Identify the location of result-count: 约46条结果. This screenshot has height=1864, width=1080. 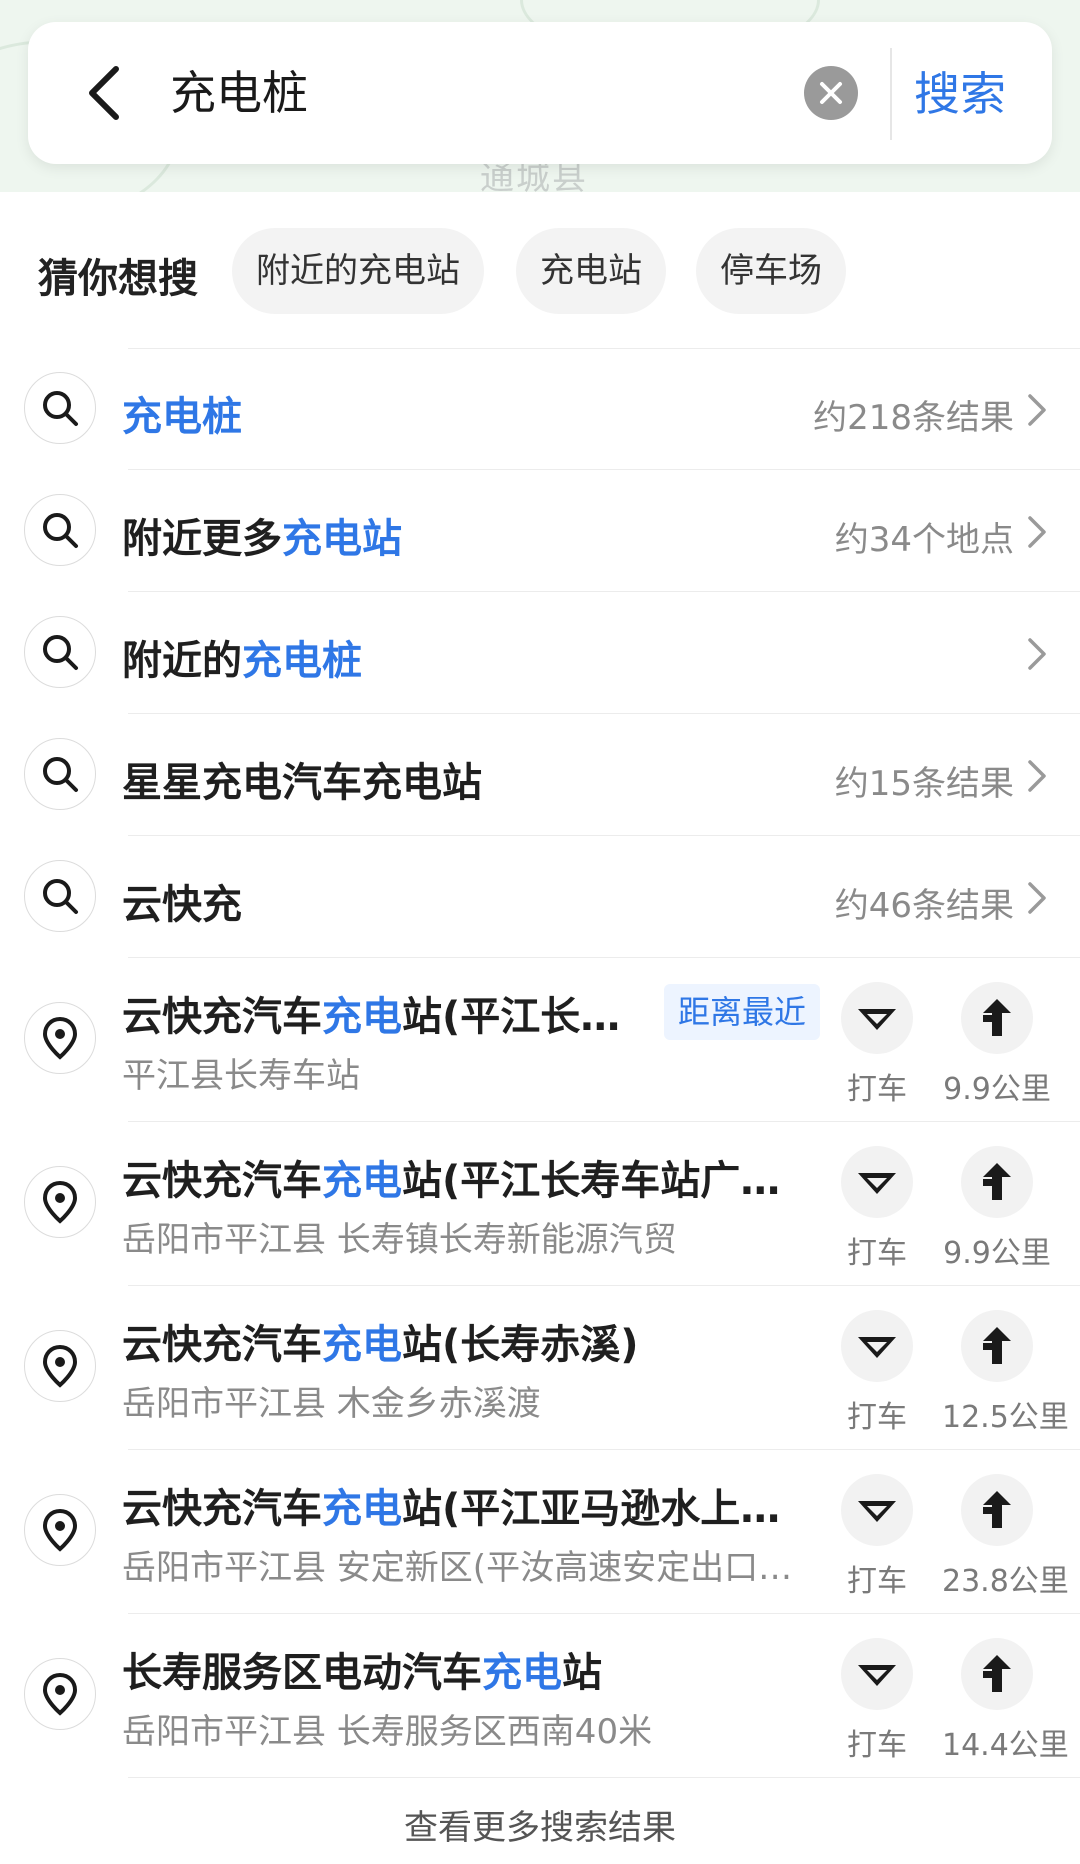
(924, 906).